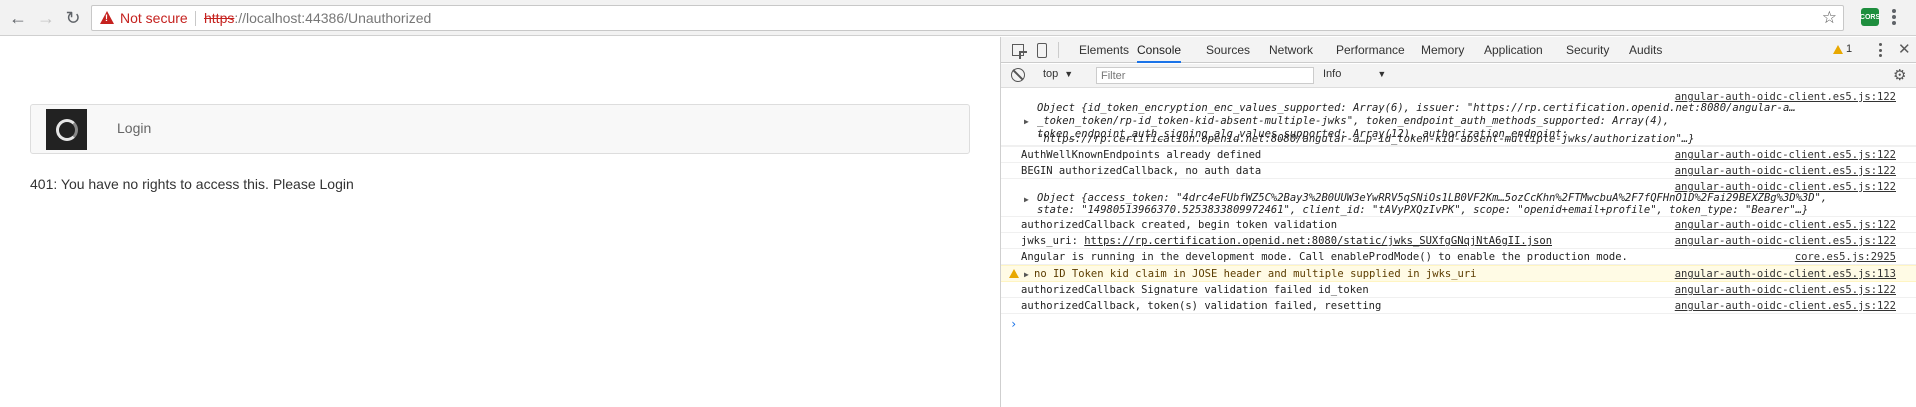  Describe the element at coordinates (195, 18) in the screenshot. I see `omnibox-divider` at that location.